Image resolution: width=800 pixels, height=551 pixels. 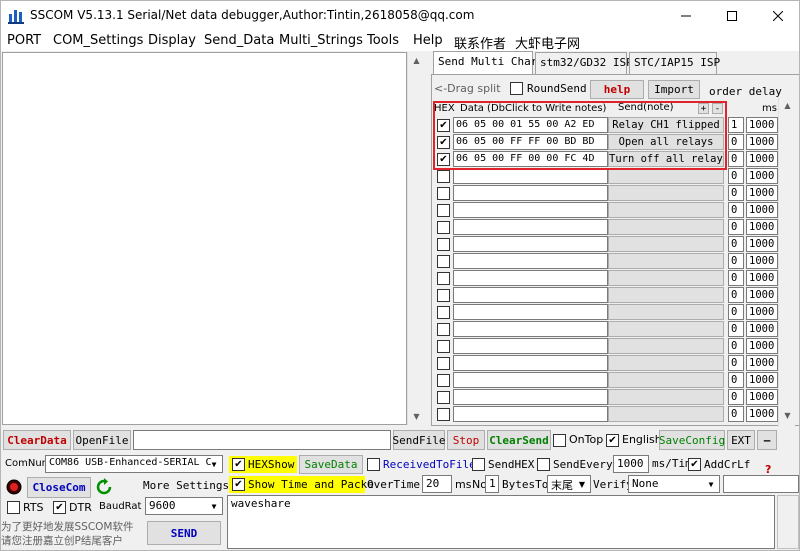 What do you see at coordinates (674, 63) in the screenshot?
I see `tab-stc-isp: STC/IAP15 ISP` at bounding box center [674, 63].